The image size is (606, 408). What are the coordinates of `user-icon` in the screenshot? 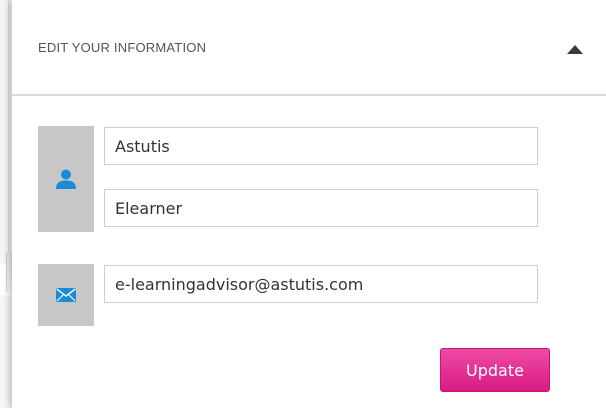 It's located at (66, 179).